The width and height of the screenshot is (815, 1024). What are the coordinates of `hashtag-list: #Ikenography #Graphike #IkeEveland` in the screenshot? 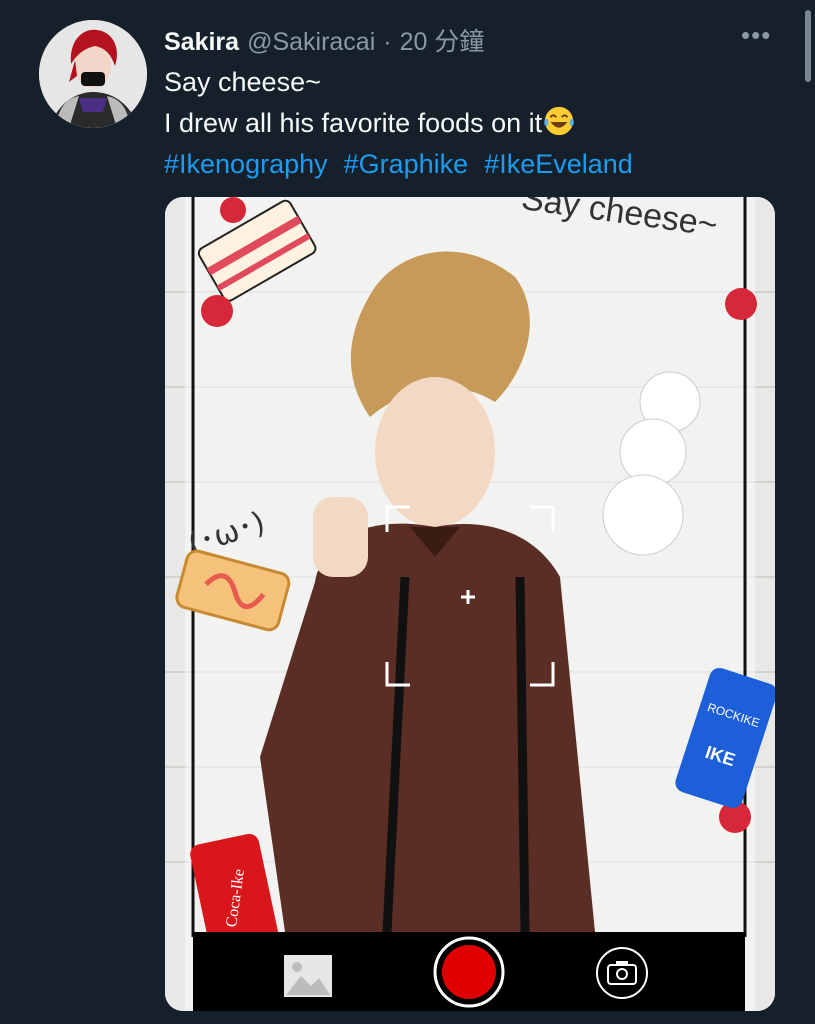 It's located at (474, 164).